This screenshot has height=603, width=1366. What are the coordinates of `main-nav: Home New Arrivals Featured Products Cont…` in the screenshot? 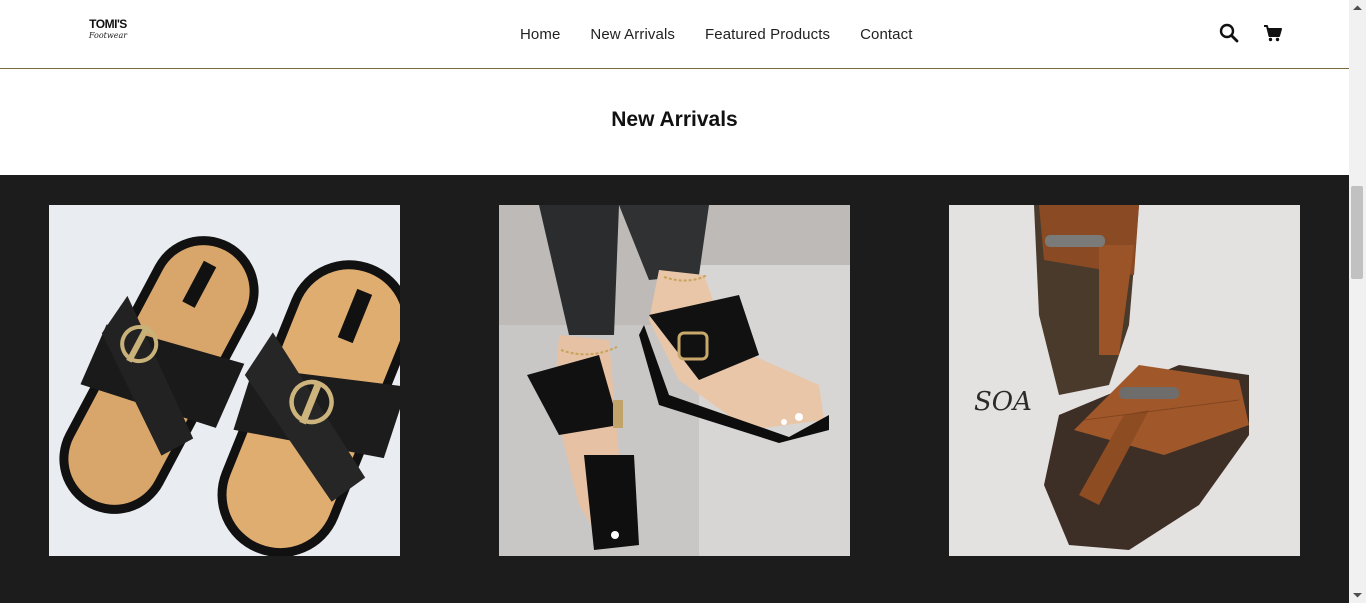 It's located at (716, 34).